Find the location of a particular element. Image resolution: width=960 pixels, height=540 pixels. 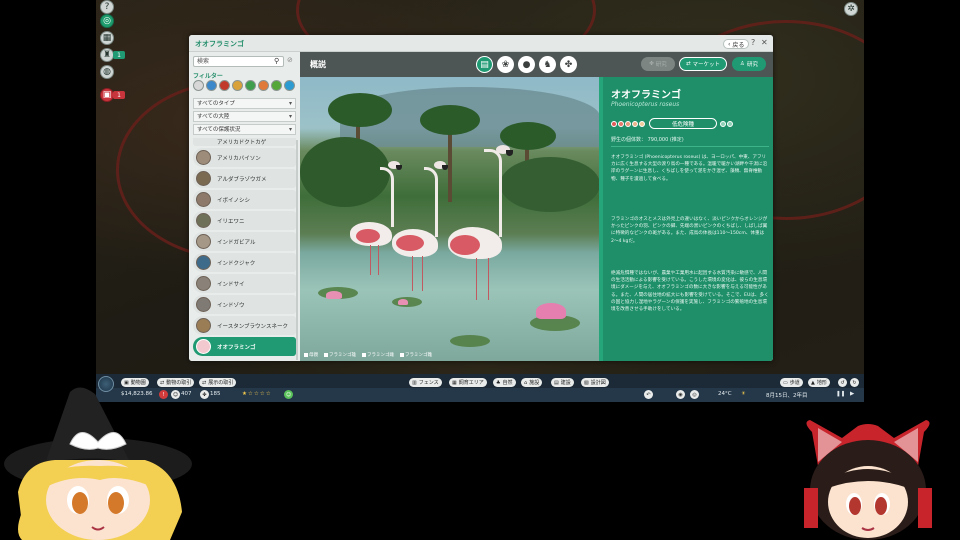

filter-oceania-icon is located at coordinates (263, 85).